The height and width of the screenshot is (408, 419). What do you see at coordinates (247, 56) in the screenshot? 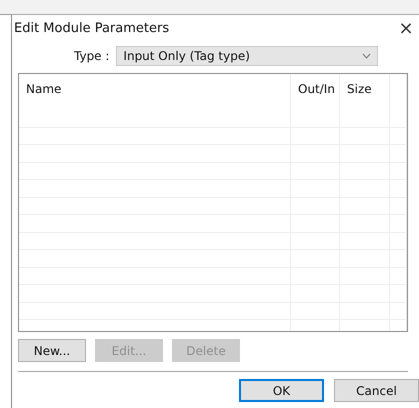
I see `type-dropdown: Input Only (Tag type)` at bounding box center [247, 56].